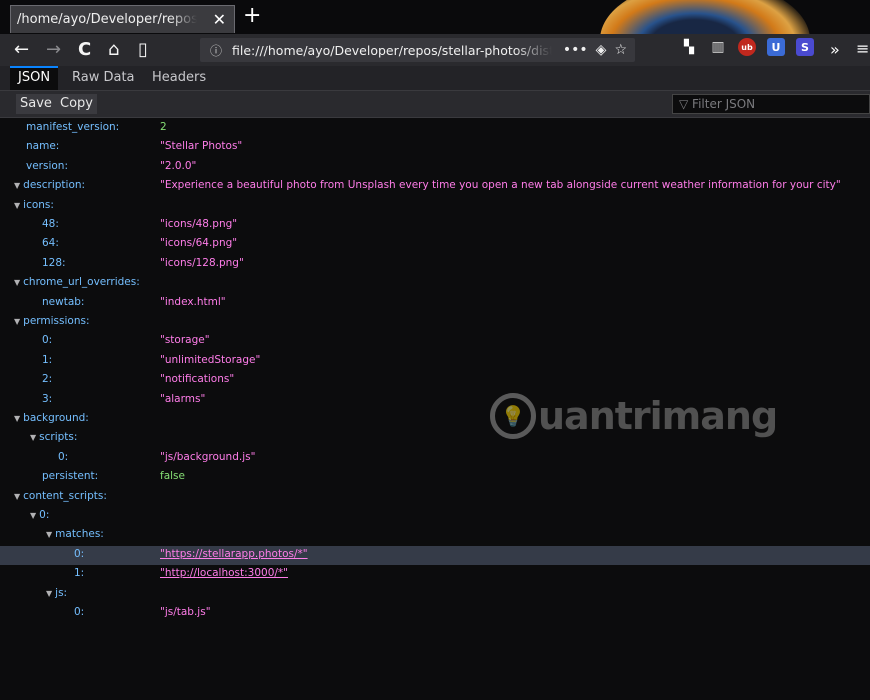  Describe the element at coordinates (252, 15) in the screenshot. I see `new-tab-icon: +` at that location.